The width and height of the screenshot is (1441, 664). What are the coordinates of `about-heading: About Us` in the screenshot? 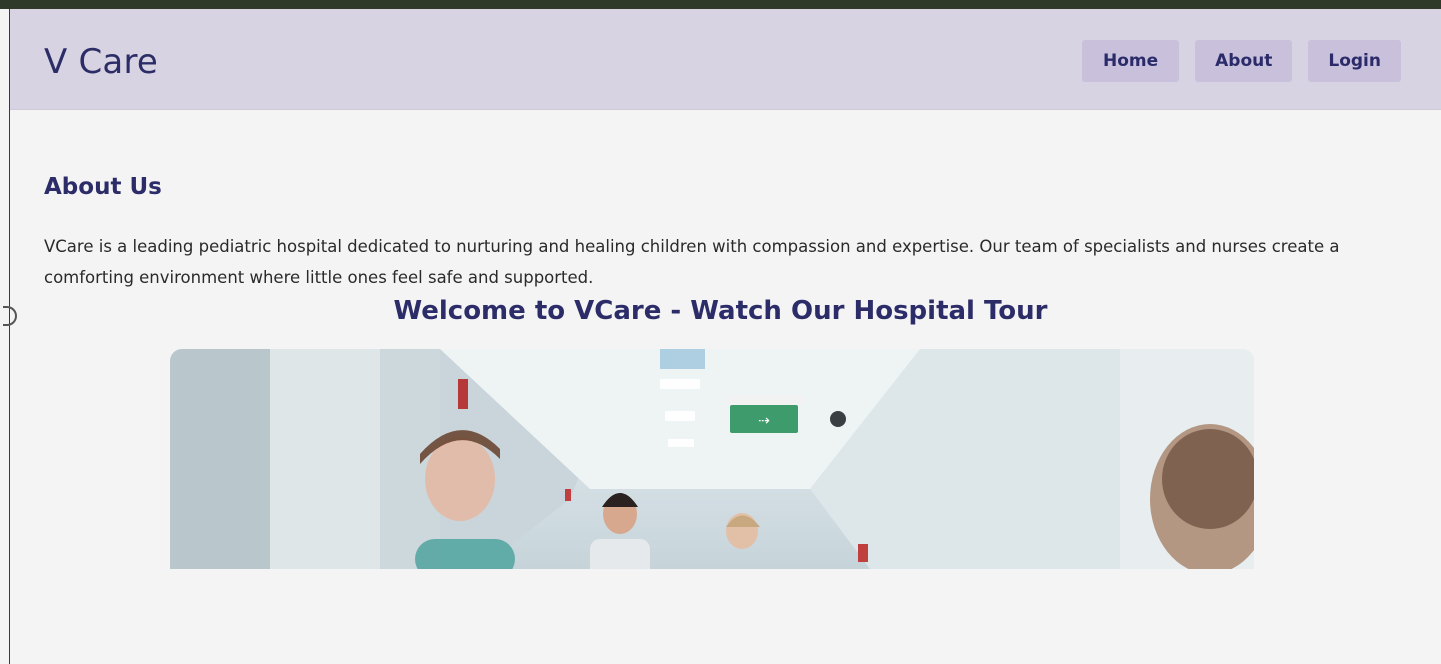 It's located at (103, 187).